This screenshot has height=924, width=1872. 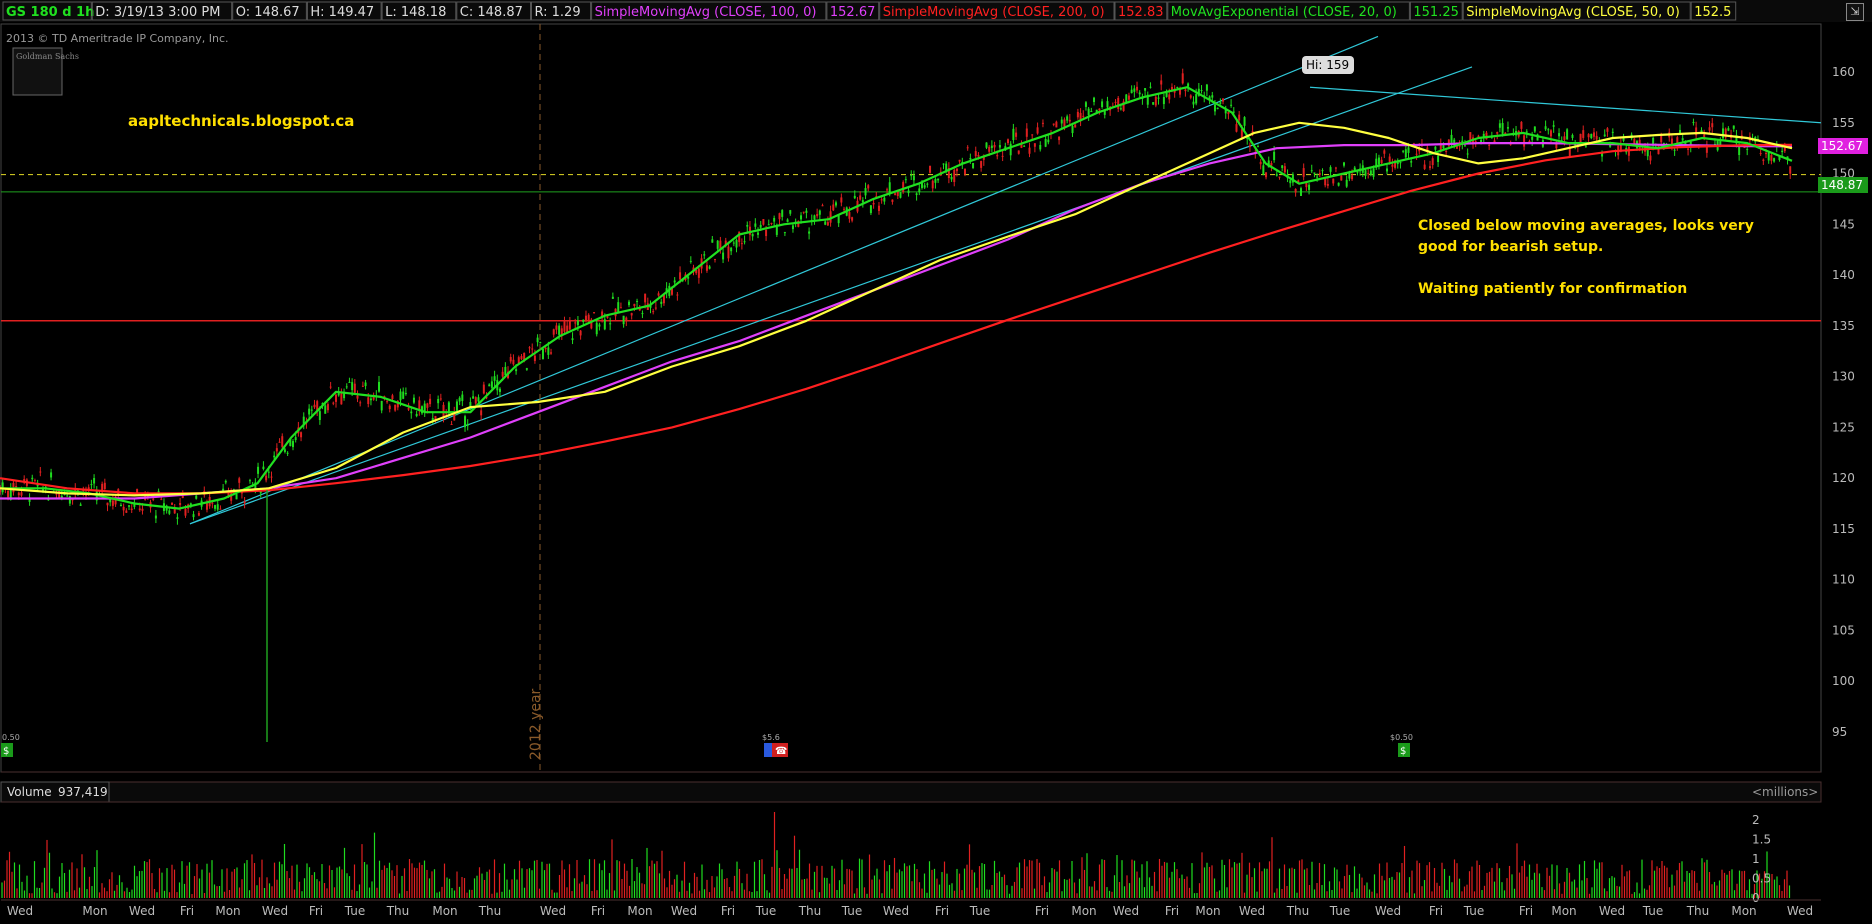 What do you see at coordinates (29, 792) in the screenshot?
I see `volume-label: Volume` at bounding box center [29, 792].